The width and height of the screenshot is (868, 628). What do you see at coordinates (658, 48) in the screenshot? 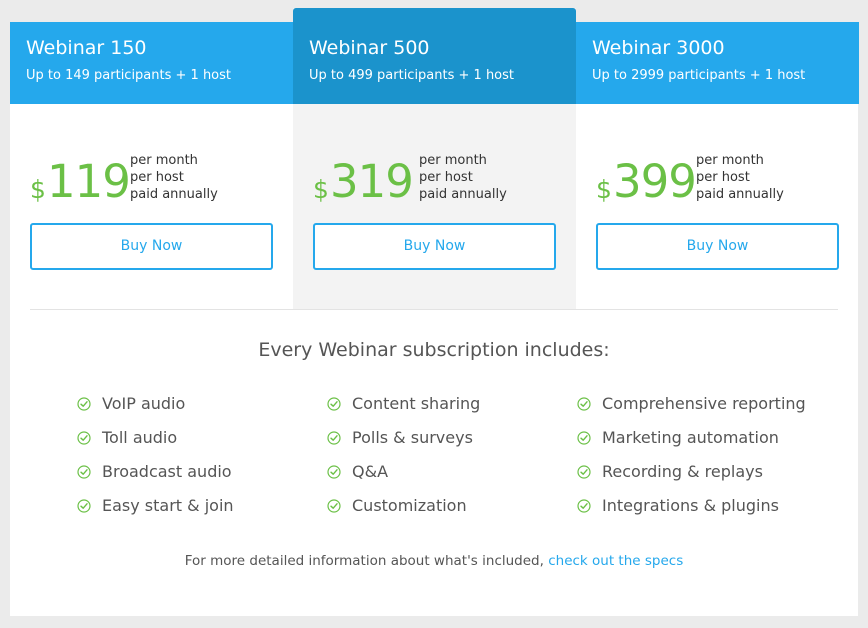
I see `plan-name: Webinar 3000` at bounding box center [658, 48].